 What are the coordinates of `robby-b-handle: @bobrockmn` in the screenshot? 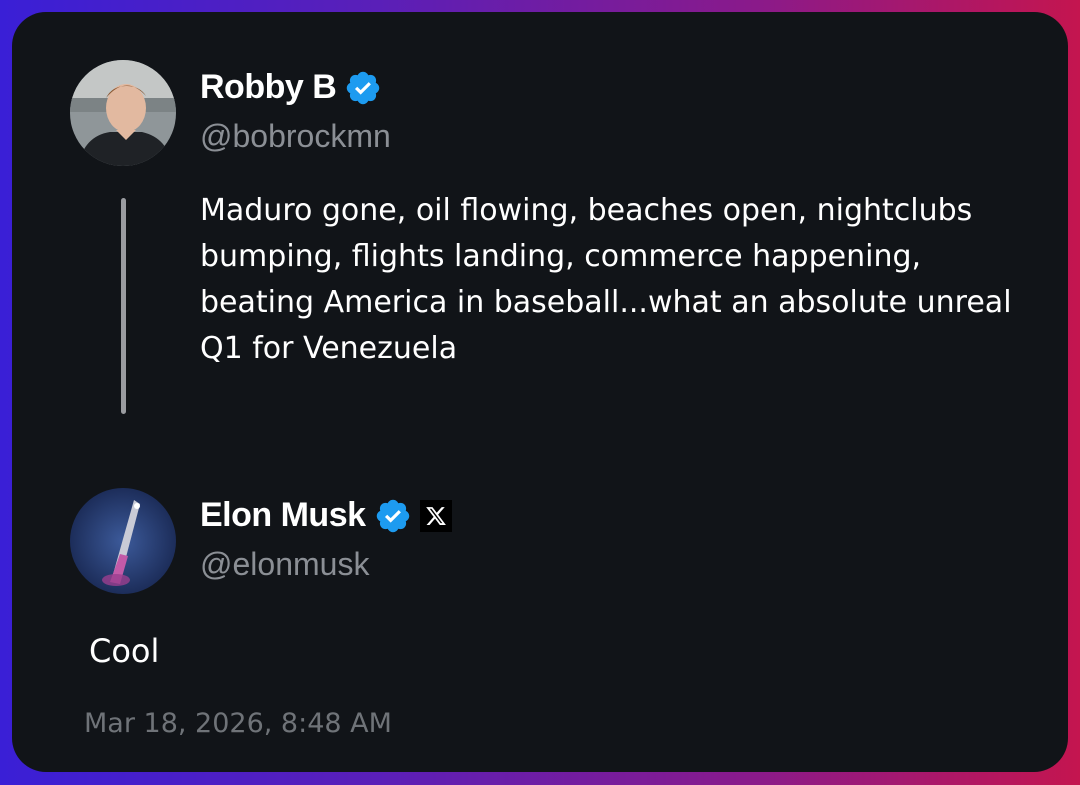 It's located at (295, 136).